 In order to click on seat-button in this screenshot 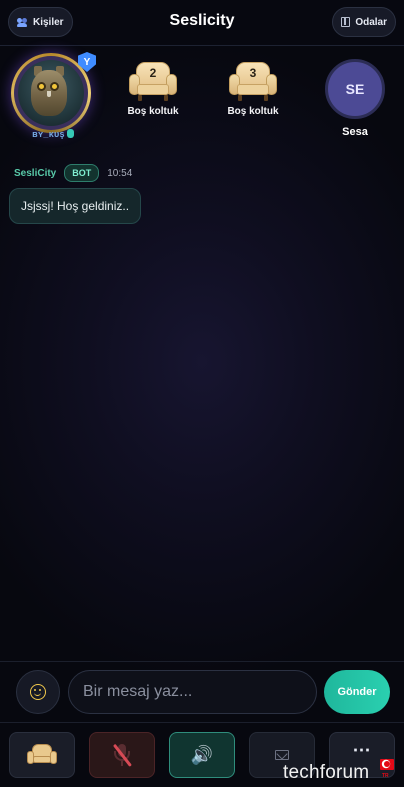, I will do `click(42, 755)`.